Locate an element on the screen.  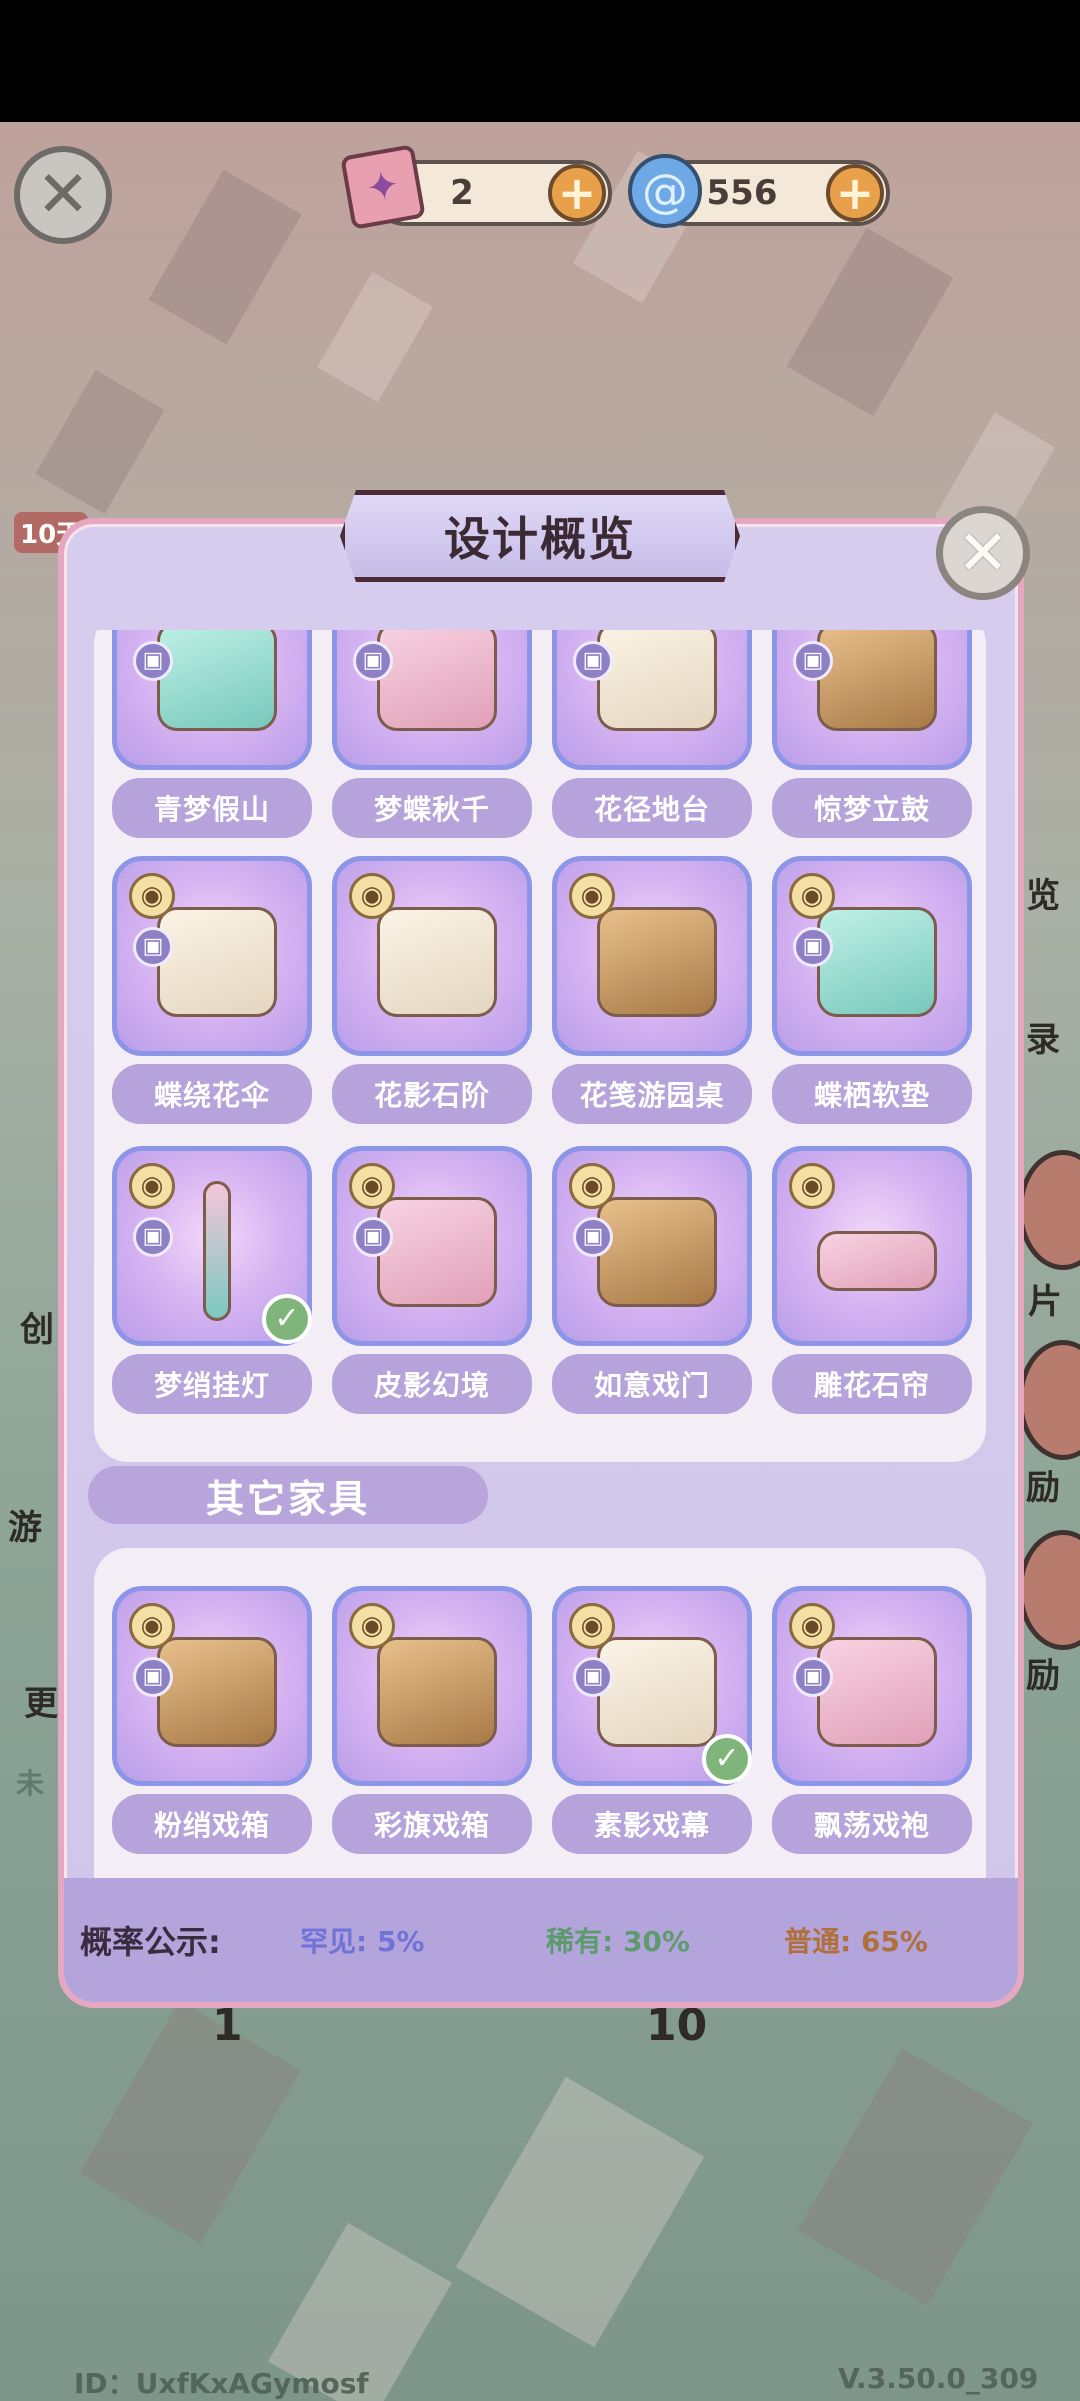
probability-title: 概率公示: is located at coordinates (150, 1942).